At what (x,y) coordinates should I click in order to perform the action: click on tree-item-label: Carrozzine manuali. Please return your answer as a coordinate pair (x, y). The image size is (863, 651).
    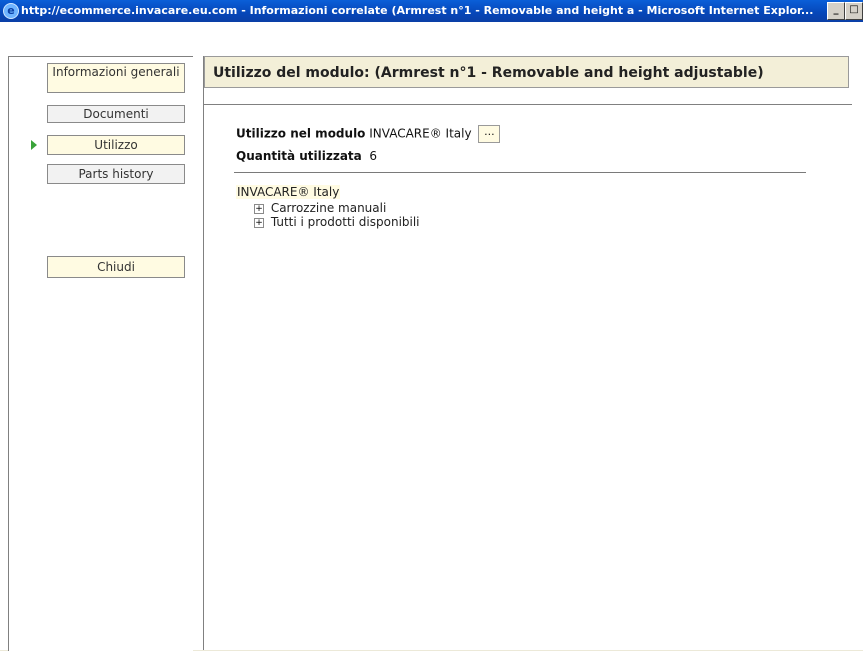
    Looking at the image, I should click on (328, 208).